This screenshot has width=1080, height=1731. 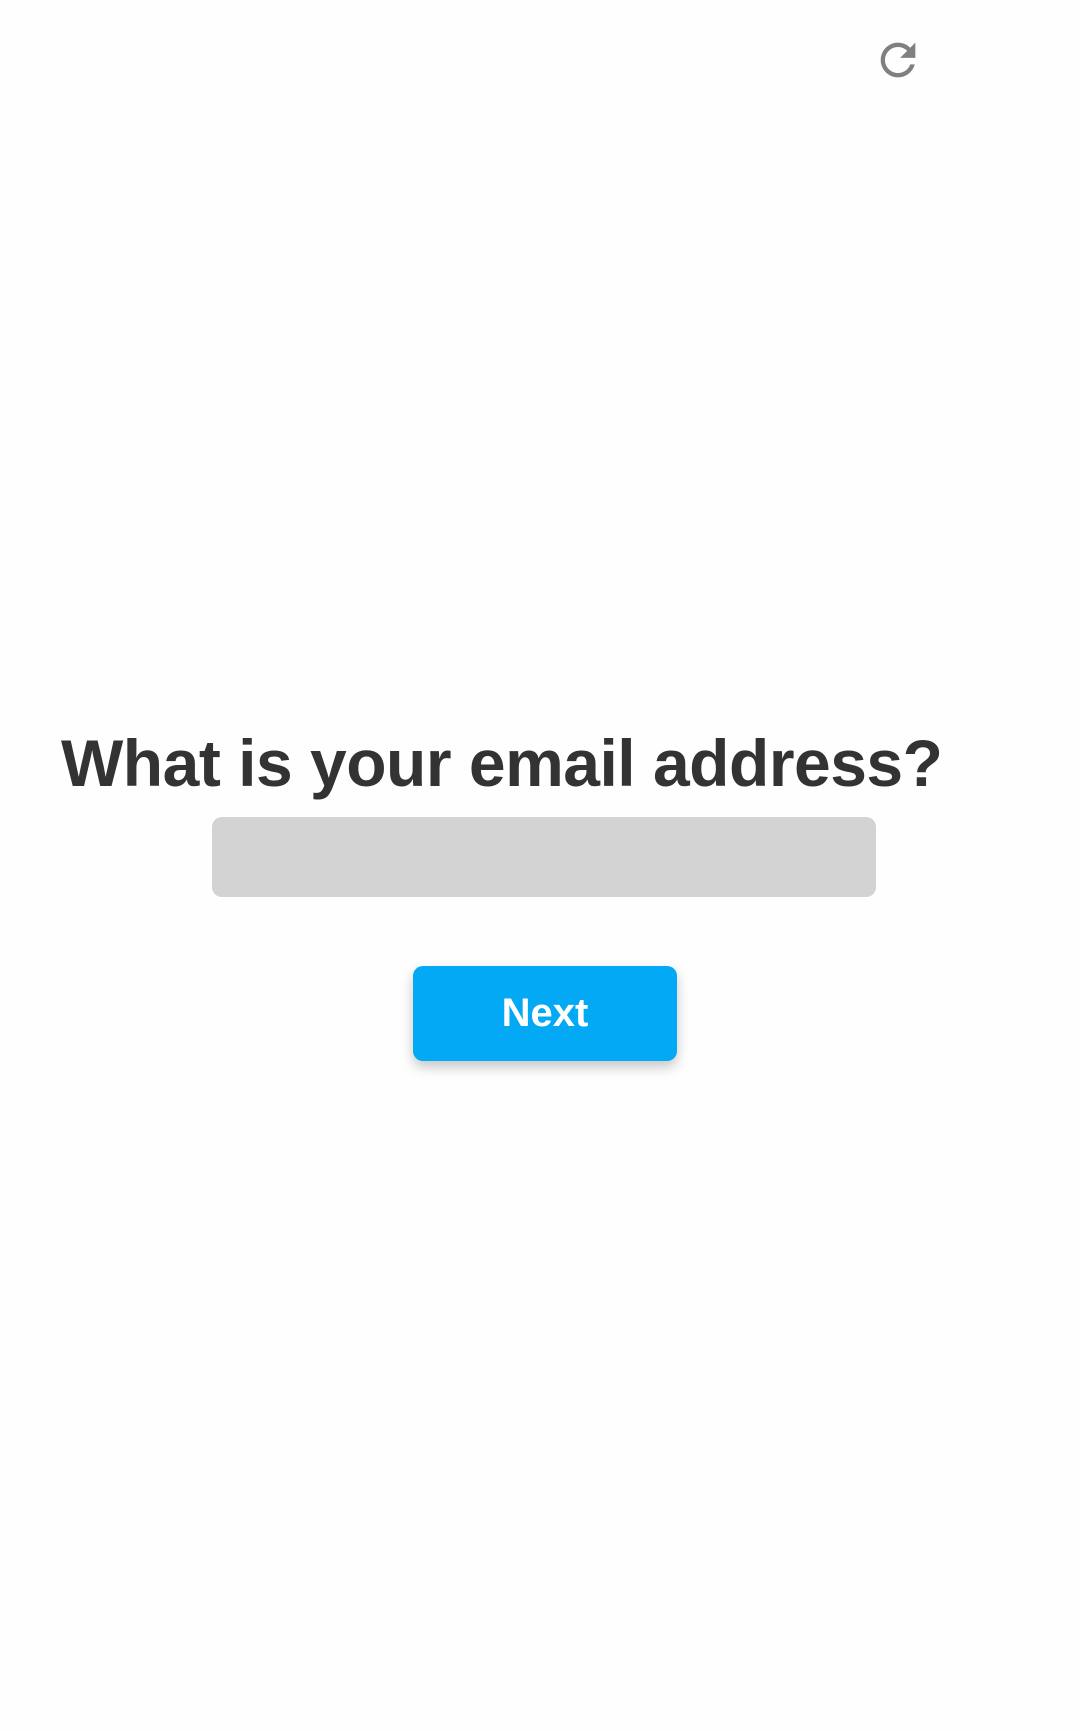 I want to click on refresh-icon, so click(x=898, y=60).